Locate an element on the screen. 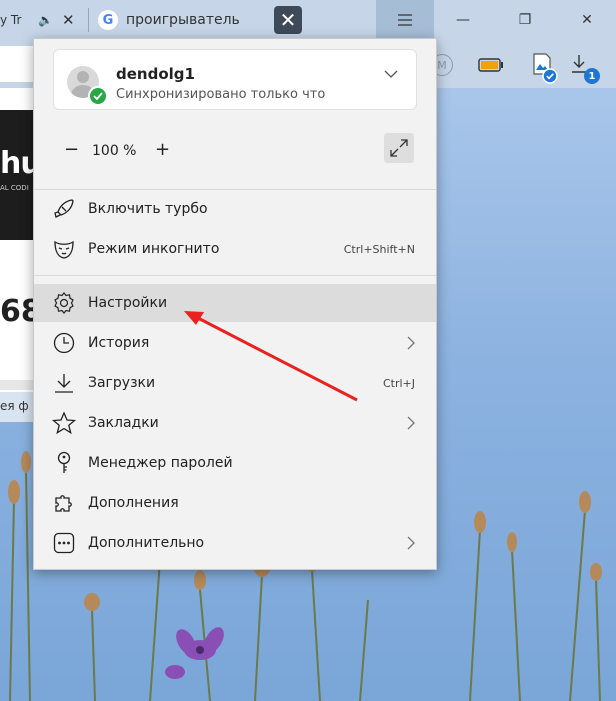  zoom-level: 100 % is located at coordinates (114, 151).